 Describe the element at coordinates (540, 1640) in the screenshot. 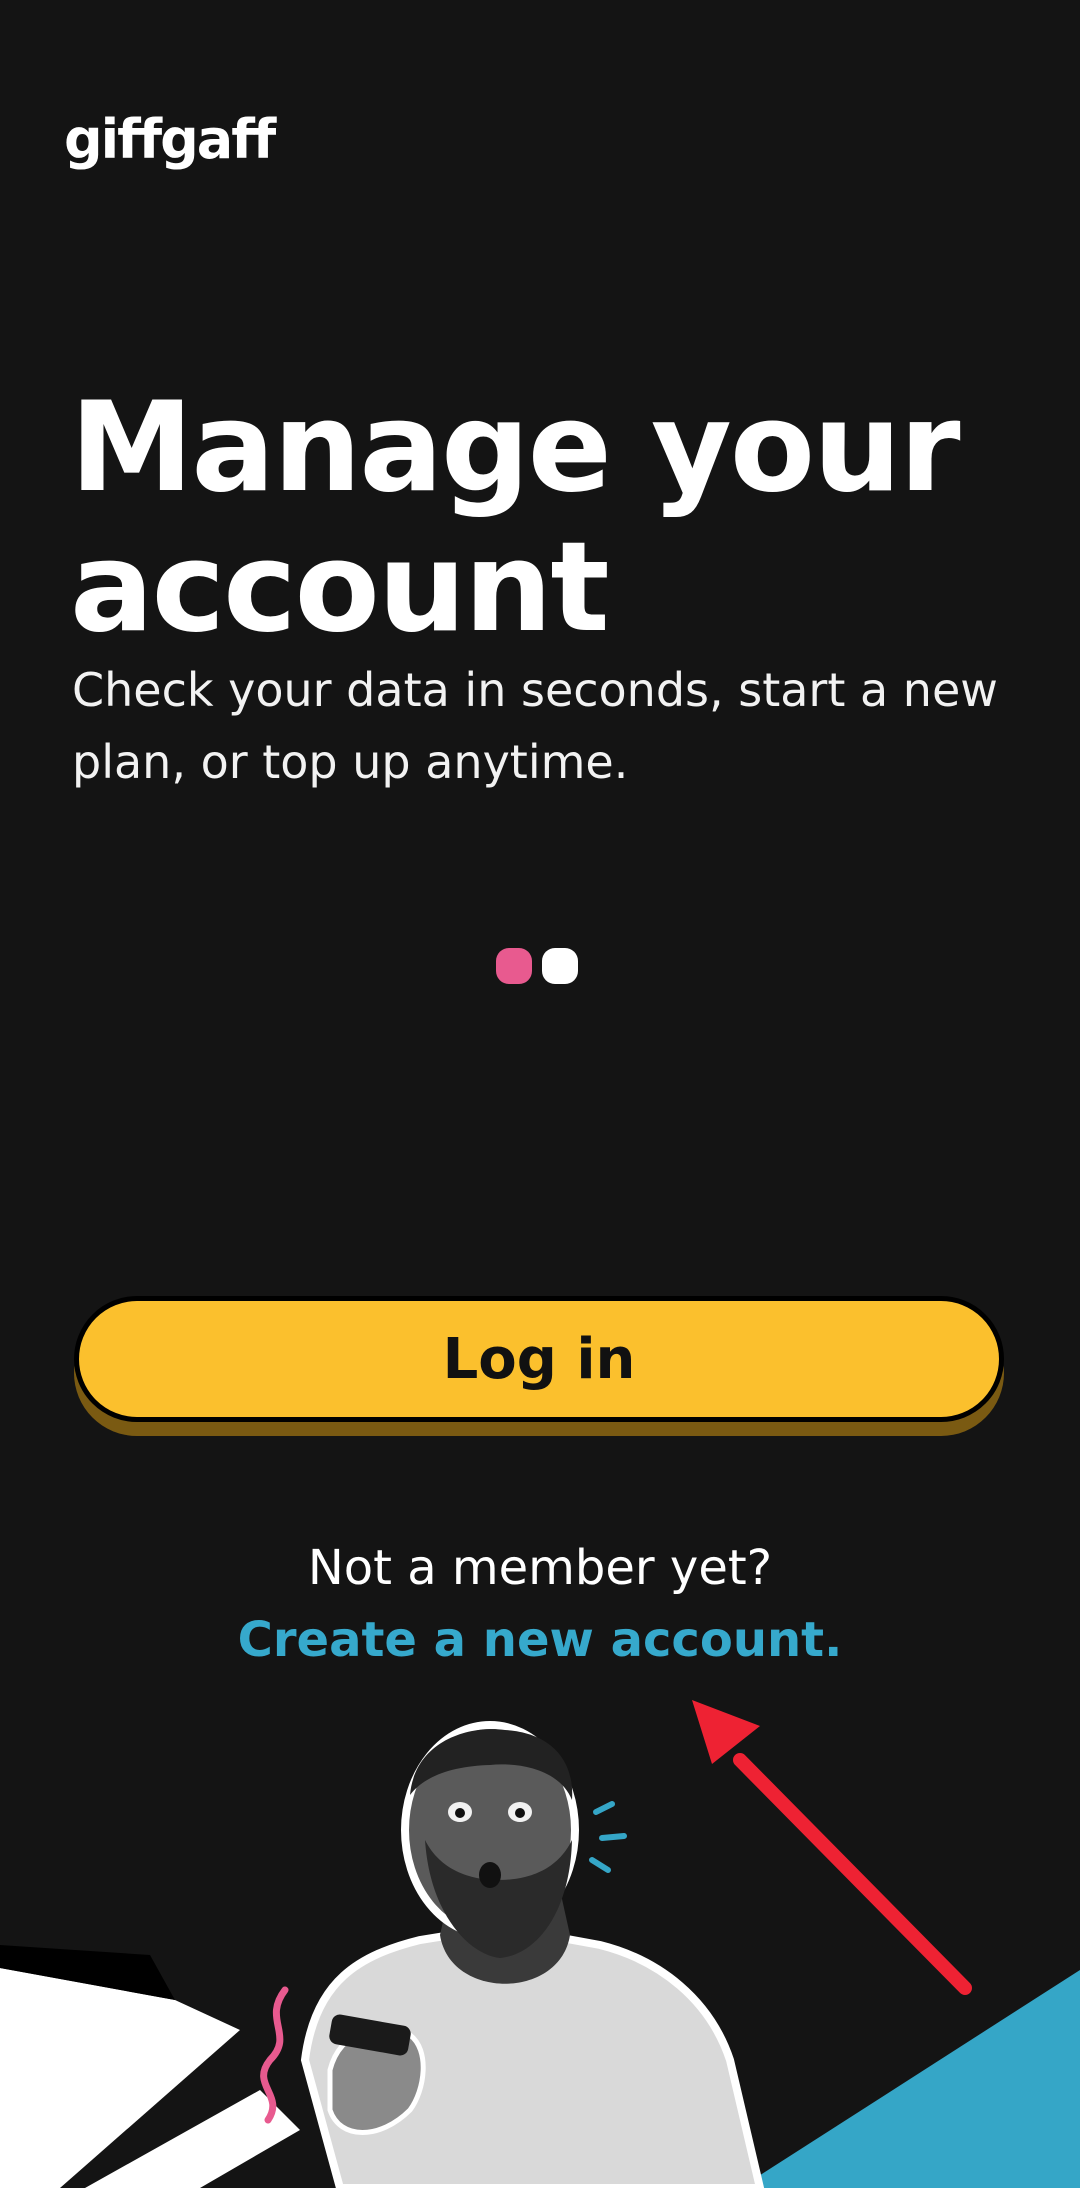

I see `create-account-link: Create a new account.` at that location.